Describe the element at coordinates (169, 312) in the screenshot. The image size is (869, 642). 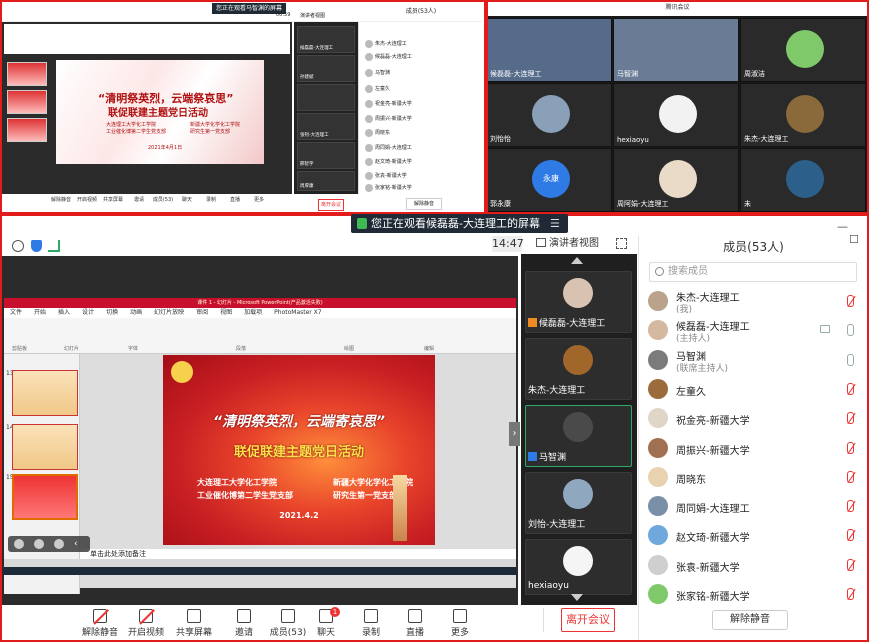
I see `ppt-tab: 幻灯片放映` at that location.